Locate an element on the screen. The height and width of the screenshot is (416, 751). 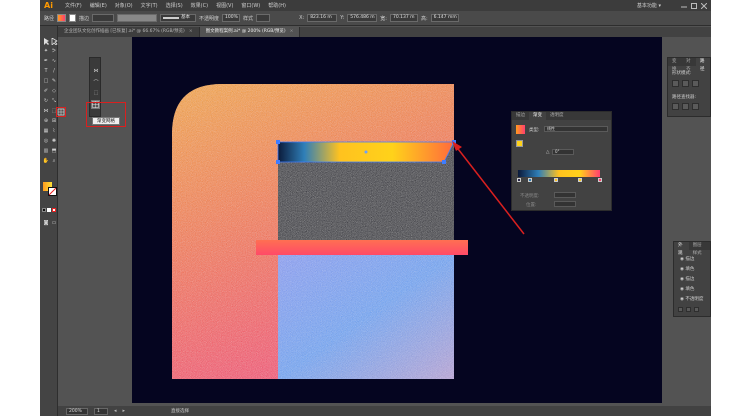
paintbrush-tool-icon: ✎ is located at coordinates (54, 81).